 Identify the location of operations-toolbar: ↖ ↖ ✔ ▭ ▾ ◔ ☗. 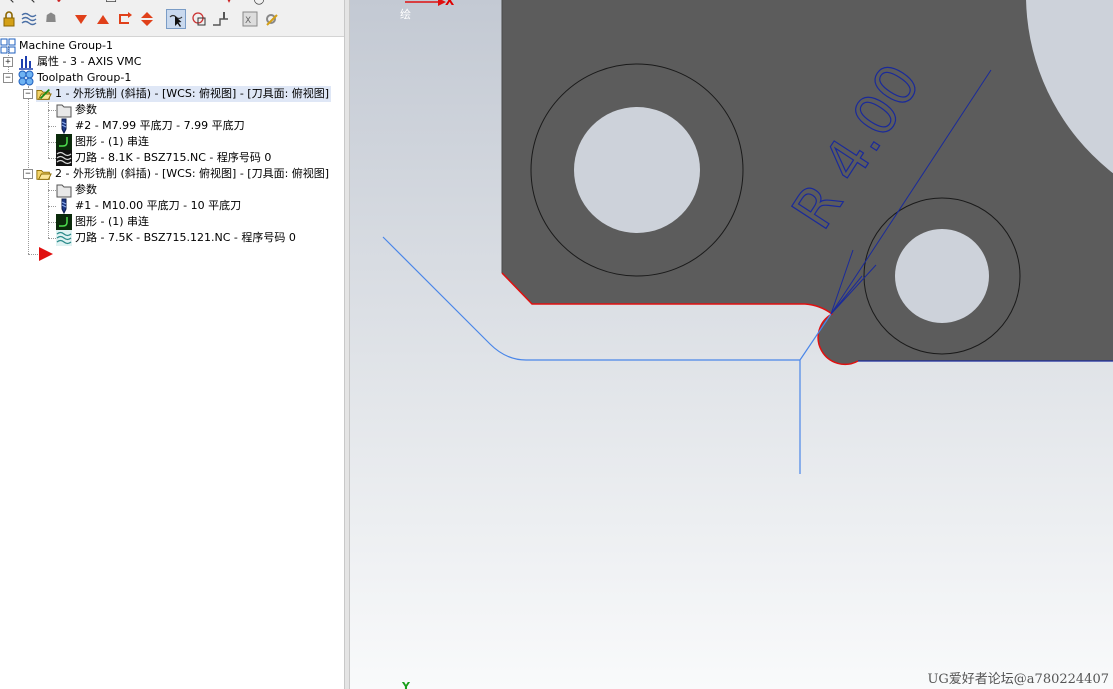
(172, 18).